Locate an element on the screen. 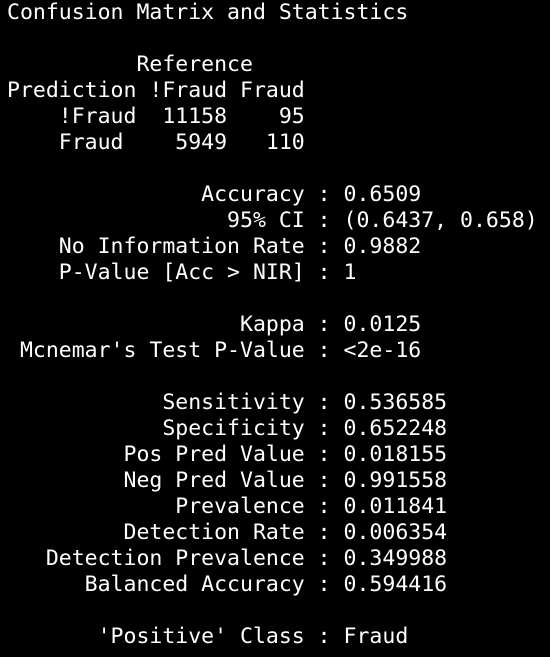 This screenshot has height=657, width=550. stat-positive-class: 'Positive' Class : Fraud is located at coordinates (208, 636).